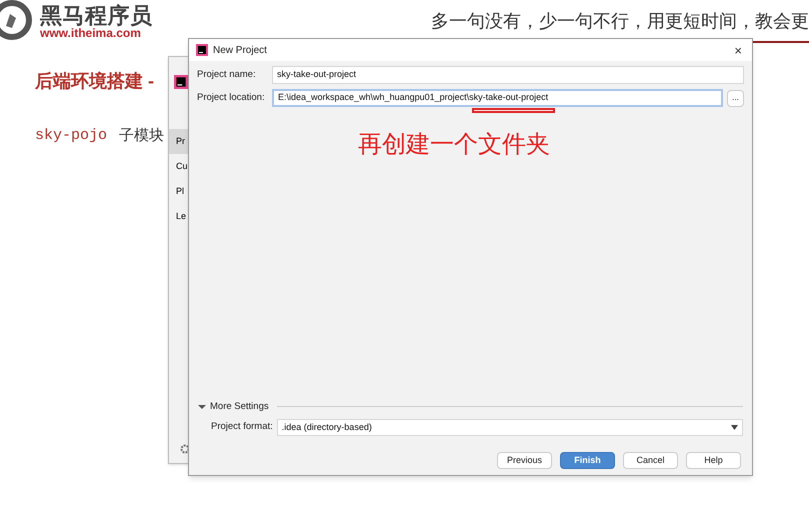 The width and height of the screenshot is (809, 519). Describe the element at coordinates (94, 81) in the screenshot. I see `slide-heading: 后端环境搭建 -` at that location.